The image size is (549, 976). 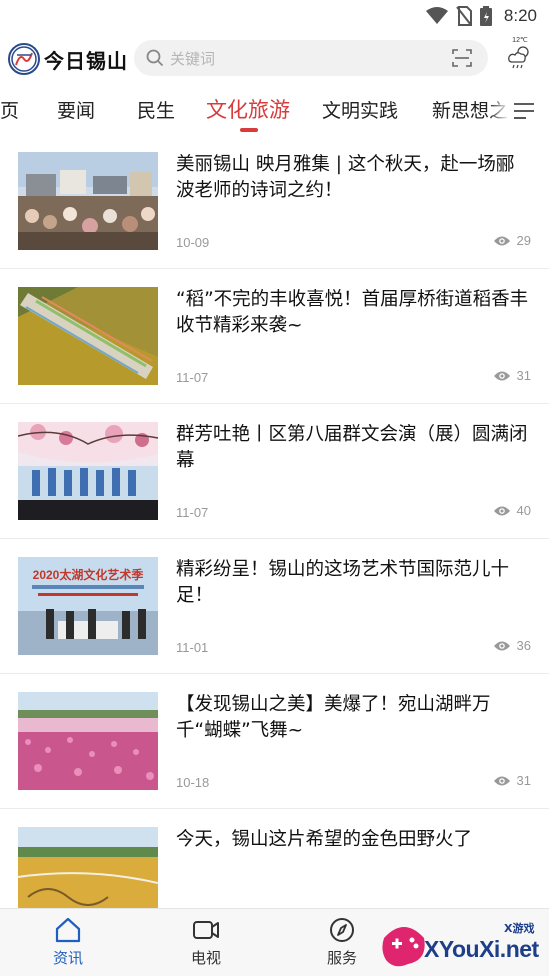 What do you see at coordinates (462, 58) in the screenshot?
I see `scan-icon` at bounding box center [462, 58].